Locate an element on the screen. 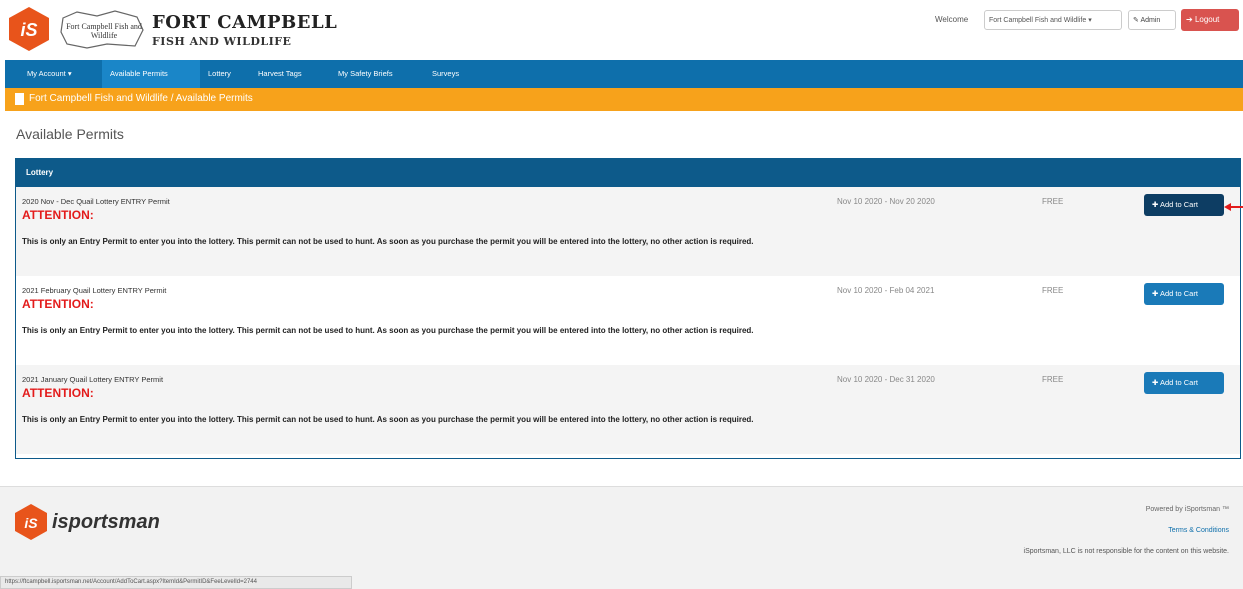 This screenshot has width=1243, height=589. isportsman-footer-logo-icon: iS is located at coordinates (31, 522).